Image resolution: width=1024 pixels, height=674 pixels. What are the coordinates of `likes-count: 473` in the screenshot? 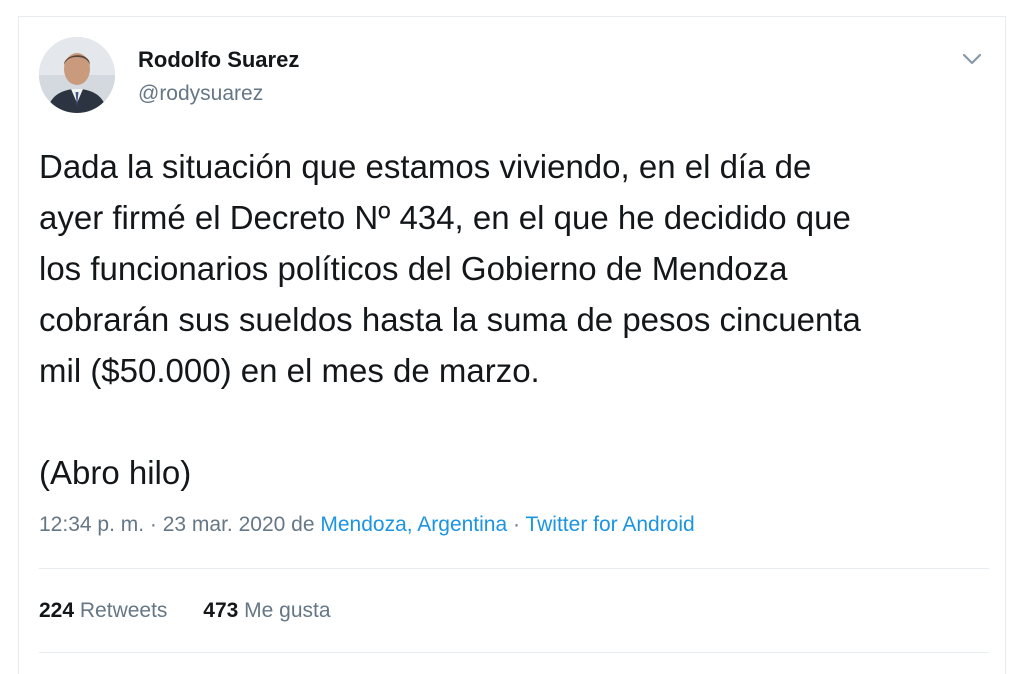 It's located at (221, 610).